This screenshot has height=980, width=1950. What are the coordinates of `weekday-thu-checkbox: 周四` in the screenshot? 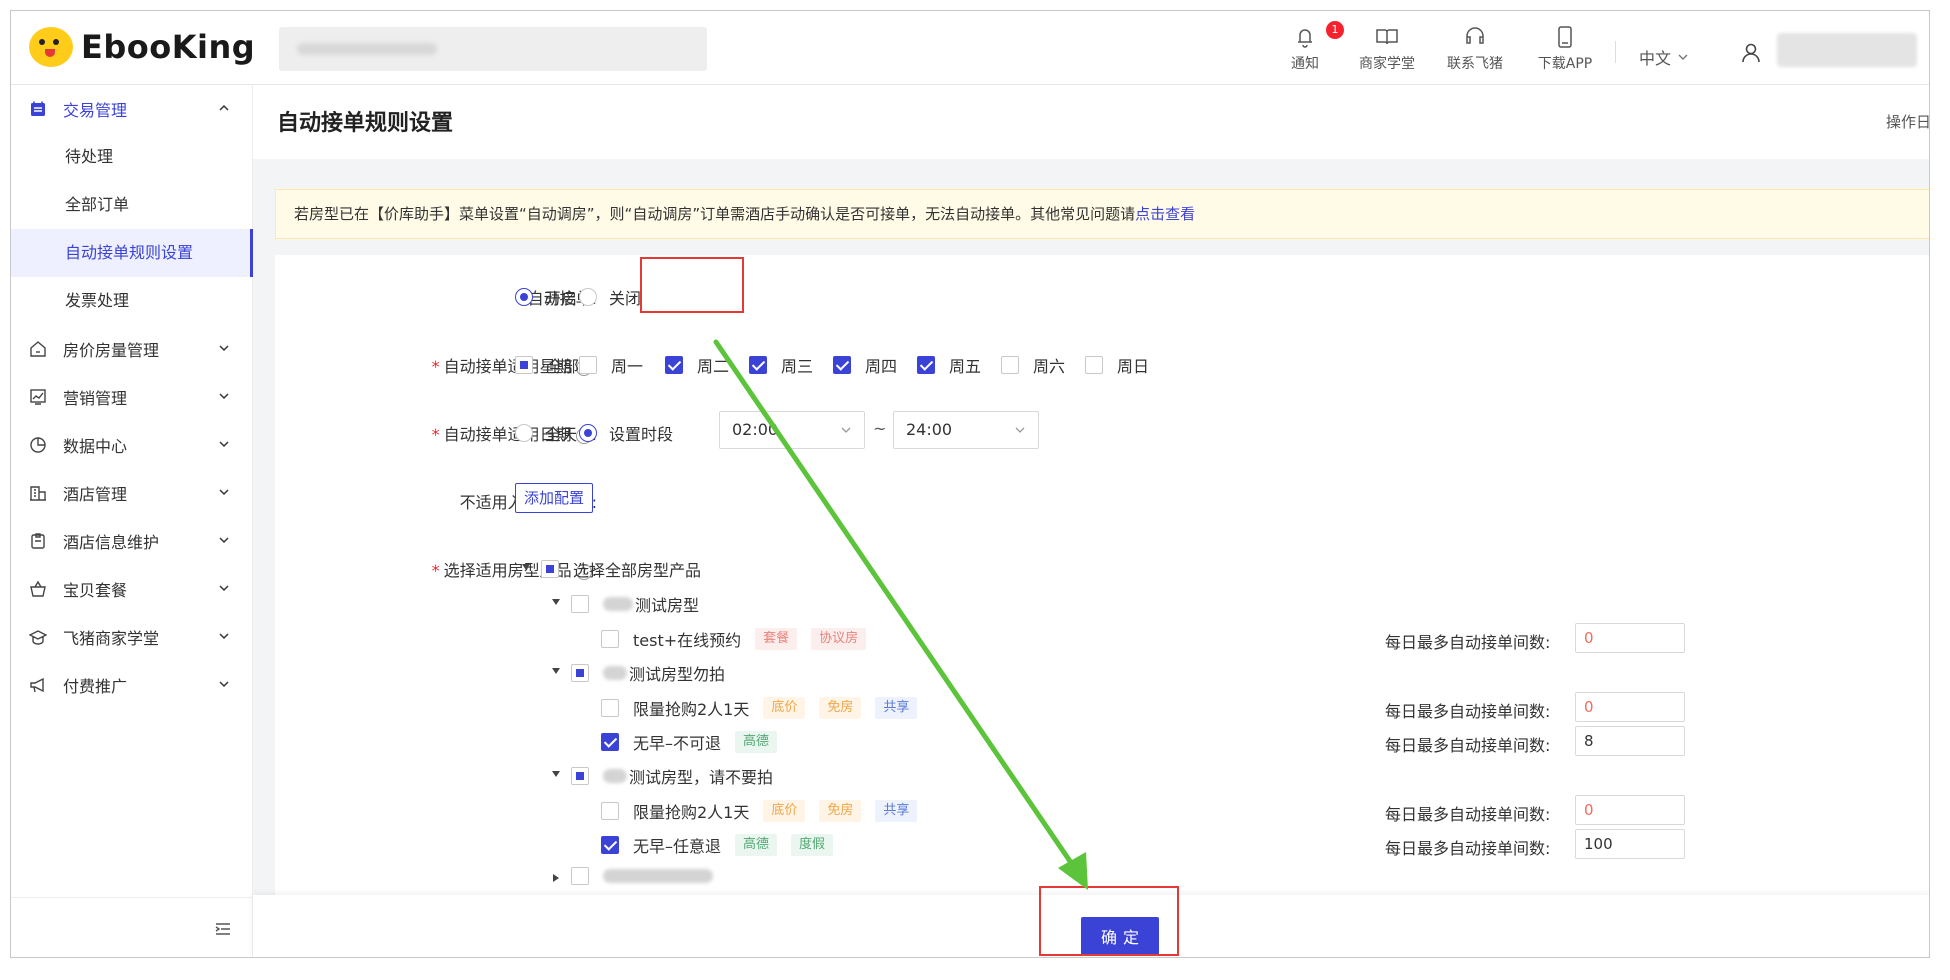 It's located at (865, 365).